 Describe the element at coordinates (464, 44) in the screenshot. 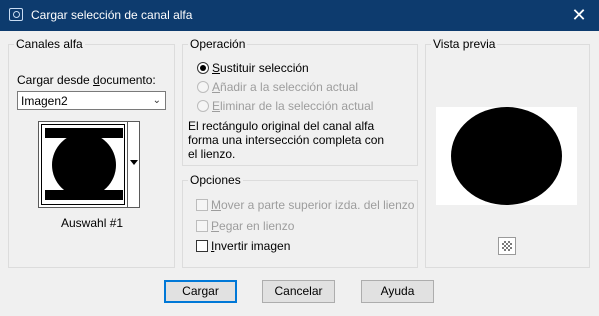

I see `vista-previa-label: Vista previa` at that location.